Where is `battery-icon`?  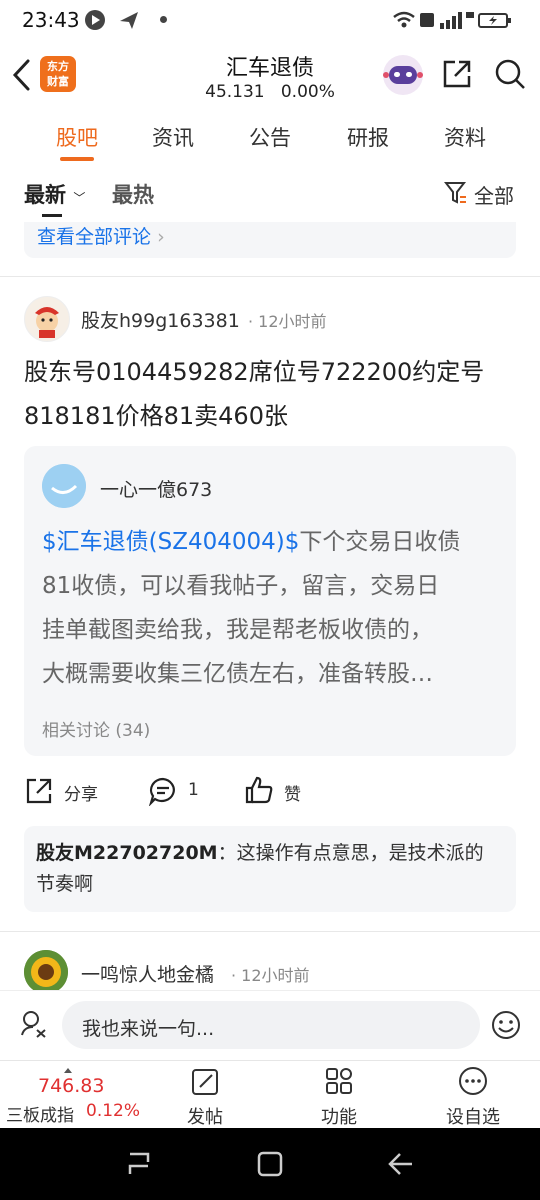
battery-icon is located at coordinates (494, 20).